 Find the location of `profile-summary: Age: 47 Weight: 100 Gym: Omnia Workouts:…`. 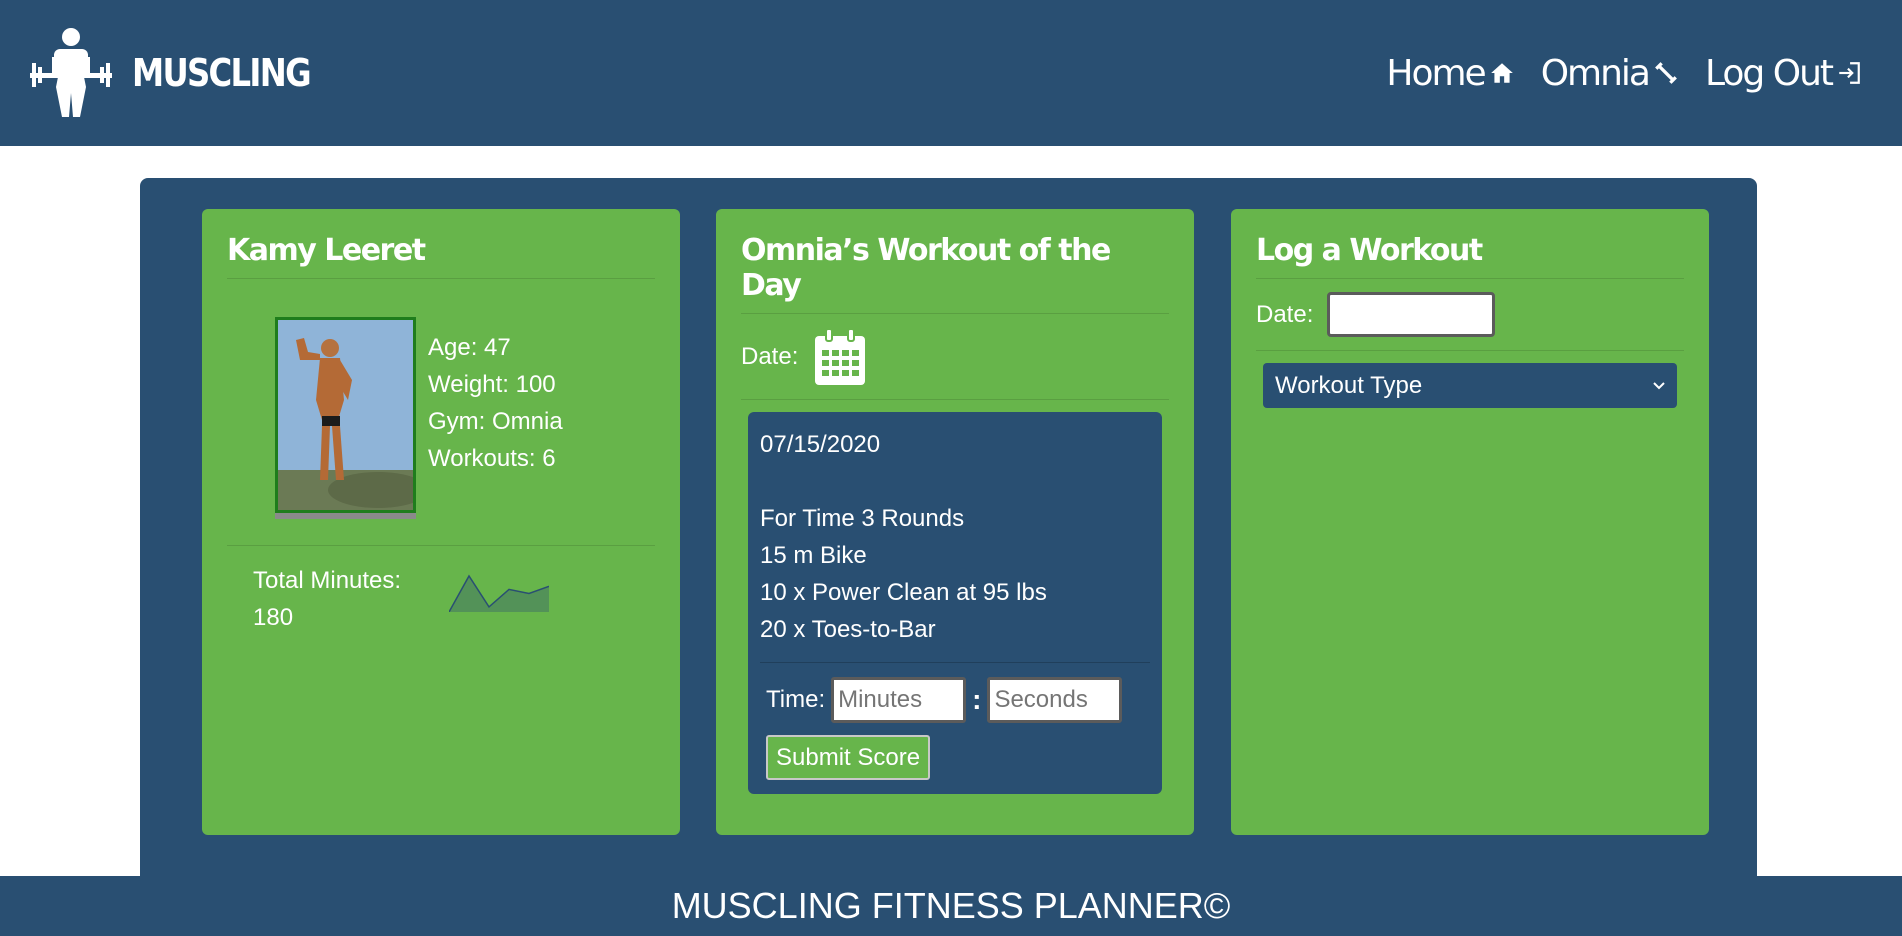

profile-summary: Age: 47 Weight: 100 Gym: Omnia Workouts:… is located at coordinates (441, 431).